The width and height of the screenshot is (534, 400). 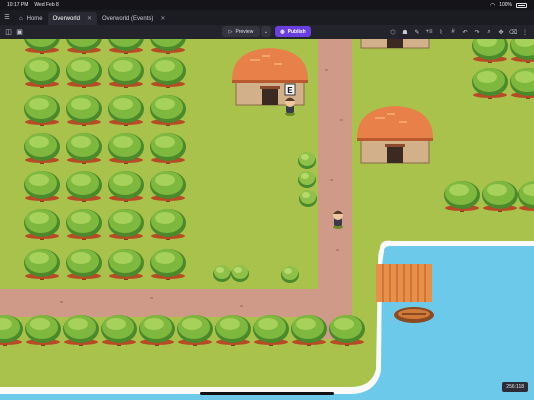 I want to click on coordinate-readout: 256:118, so click(x=515, y=387).